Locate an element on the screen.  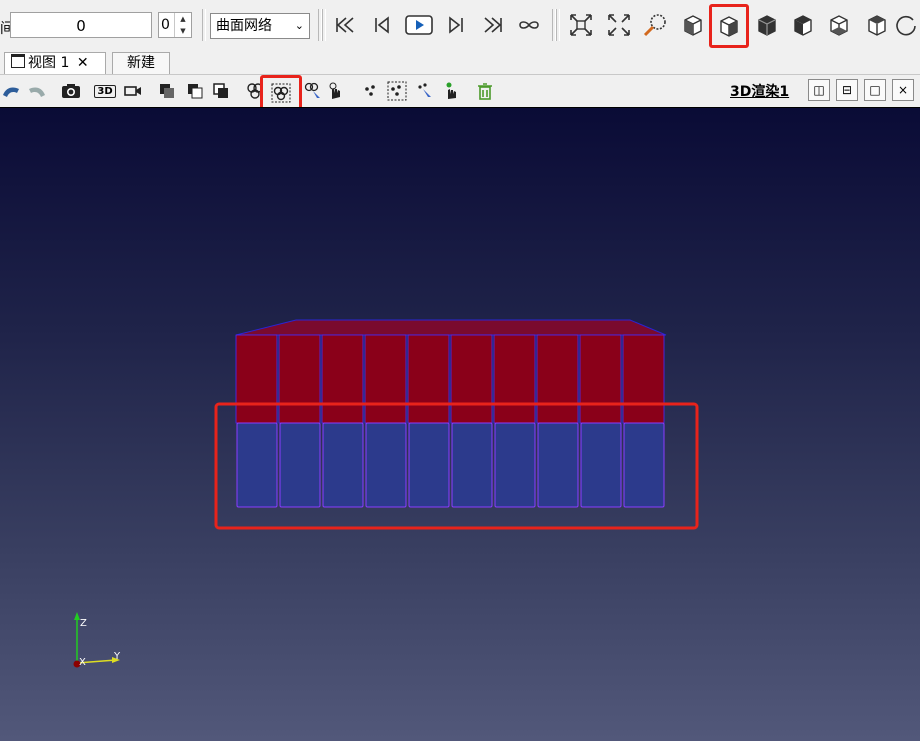
split-horizontal-button: ◫ is located at coordinates (819, 90).